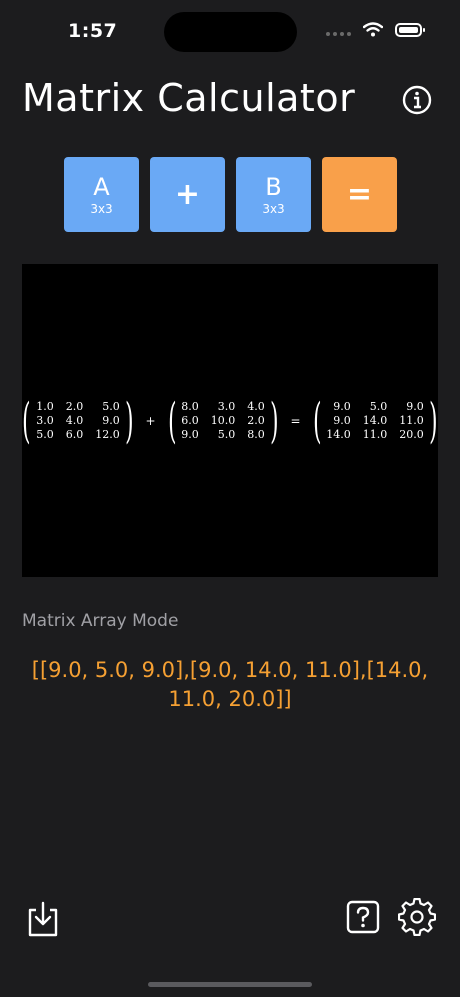 This screenshot has height=997, width=460. Describe the element at coordinates (101, 208) in the screenshot. I see `matrix-a-size: 3x3` at that location.